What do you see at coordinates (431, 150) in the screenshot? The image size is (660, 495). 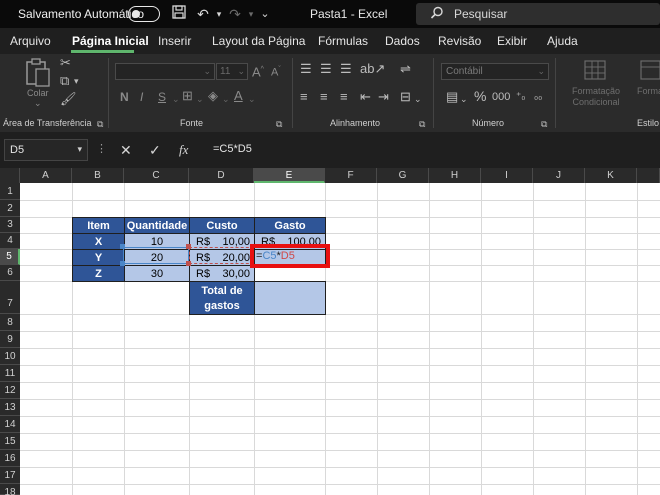 I see `formula-input: =C5*D5` at bounding box center [431, 150].